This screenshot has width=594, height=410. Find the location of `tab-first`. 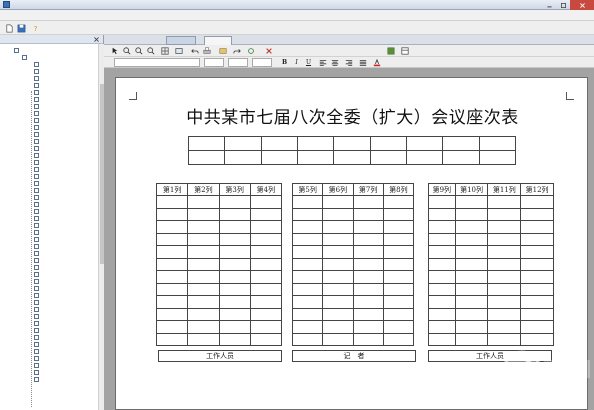

tab-first is located at coordinates (181, 40).